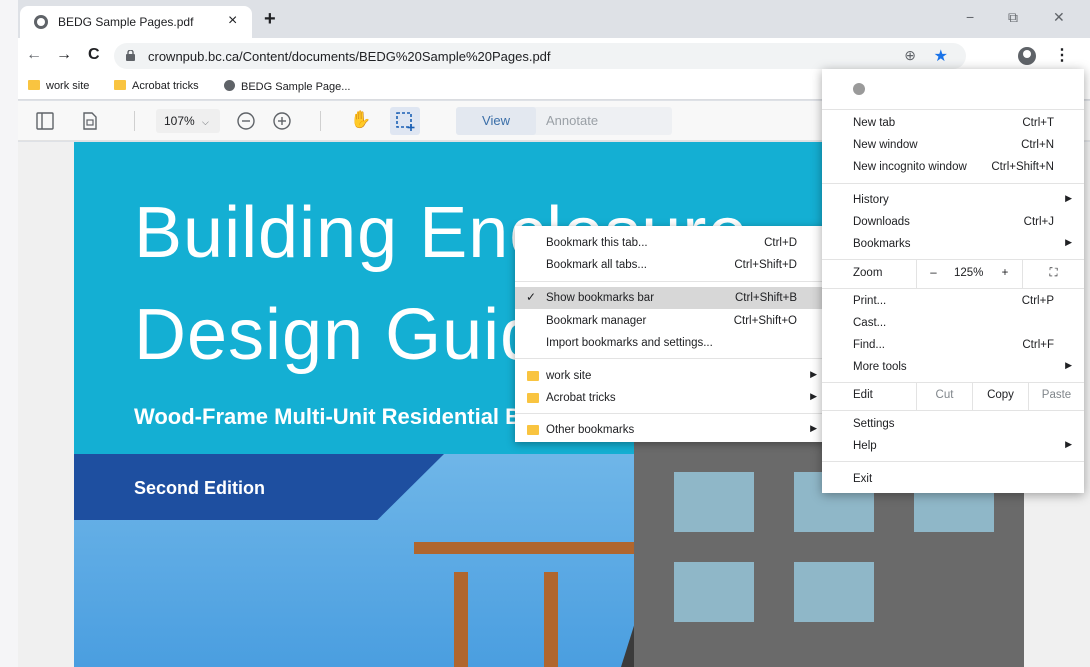 The height and width of the screenshot is (667, 1090). Describe the element at coordinates (126, 22) in the screenshot. I see `tab-title: BEDG Sample Pages.pdf` at that location.